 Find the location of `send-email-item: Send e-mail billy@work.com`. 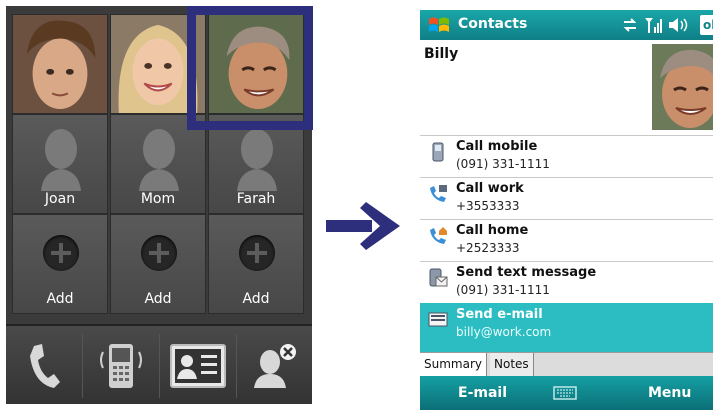

send-email-item: Send e-mail billy@work.com is located at coordinates (566, 327).